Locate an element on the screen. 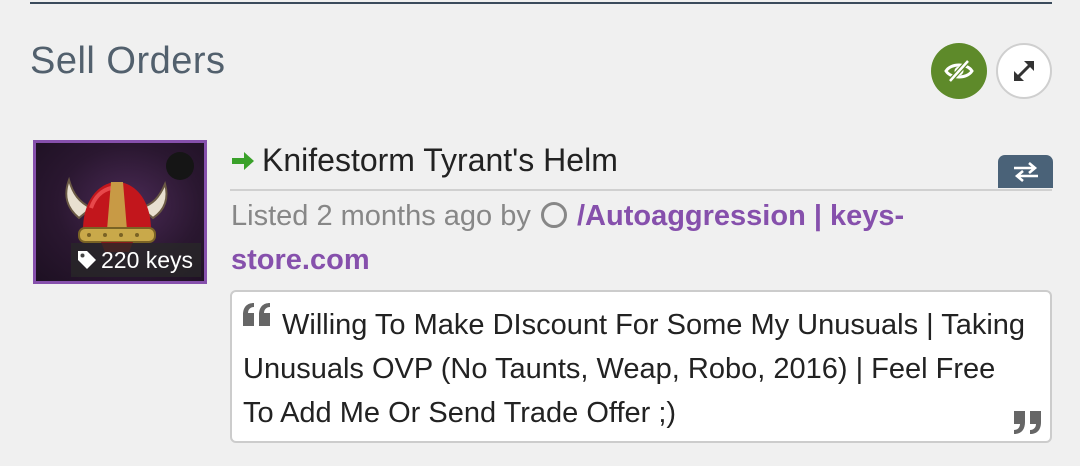 The width and height of the screenshot is (1080, 466). item-title-row: Knifestorm Tyrant's Helm is located at coordinates (424, 160).